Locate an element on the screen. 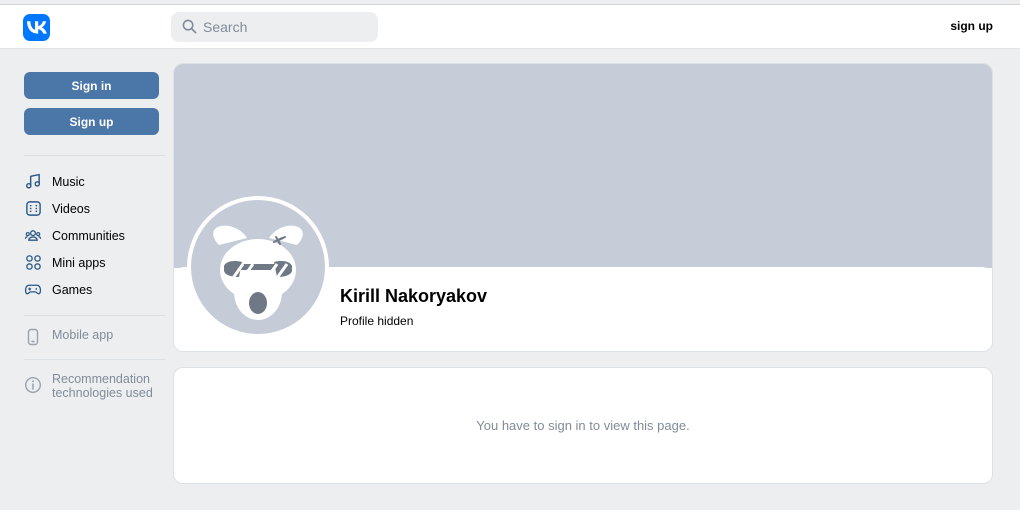 This screenshot has height=510, width=1020. sign-in-required-message: You have to sign in to view this page. is located at coordinates (583, 425).